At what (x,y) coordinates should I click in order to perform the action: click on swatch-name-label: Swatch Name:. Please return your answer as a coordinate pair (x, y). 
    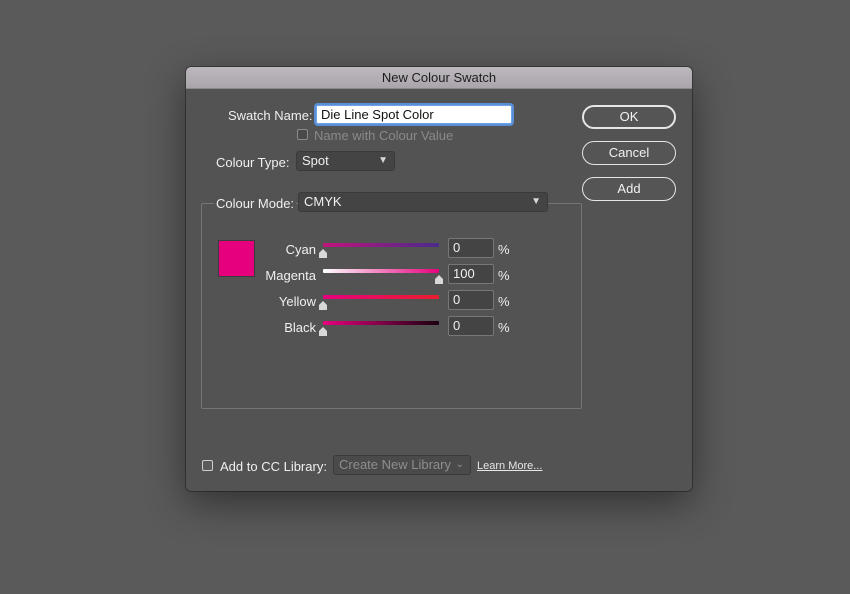
    Looking at the image, I should click on (270, 115).